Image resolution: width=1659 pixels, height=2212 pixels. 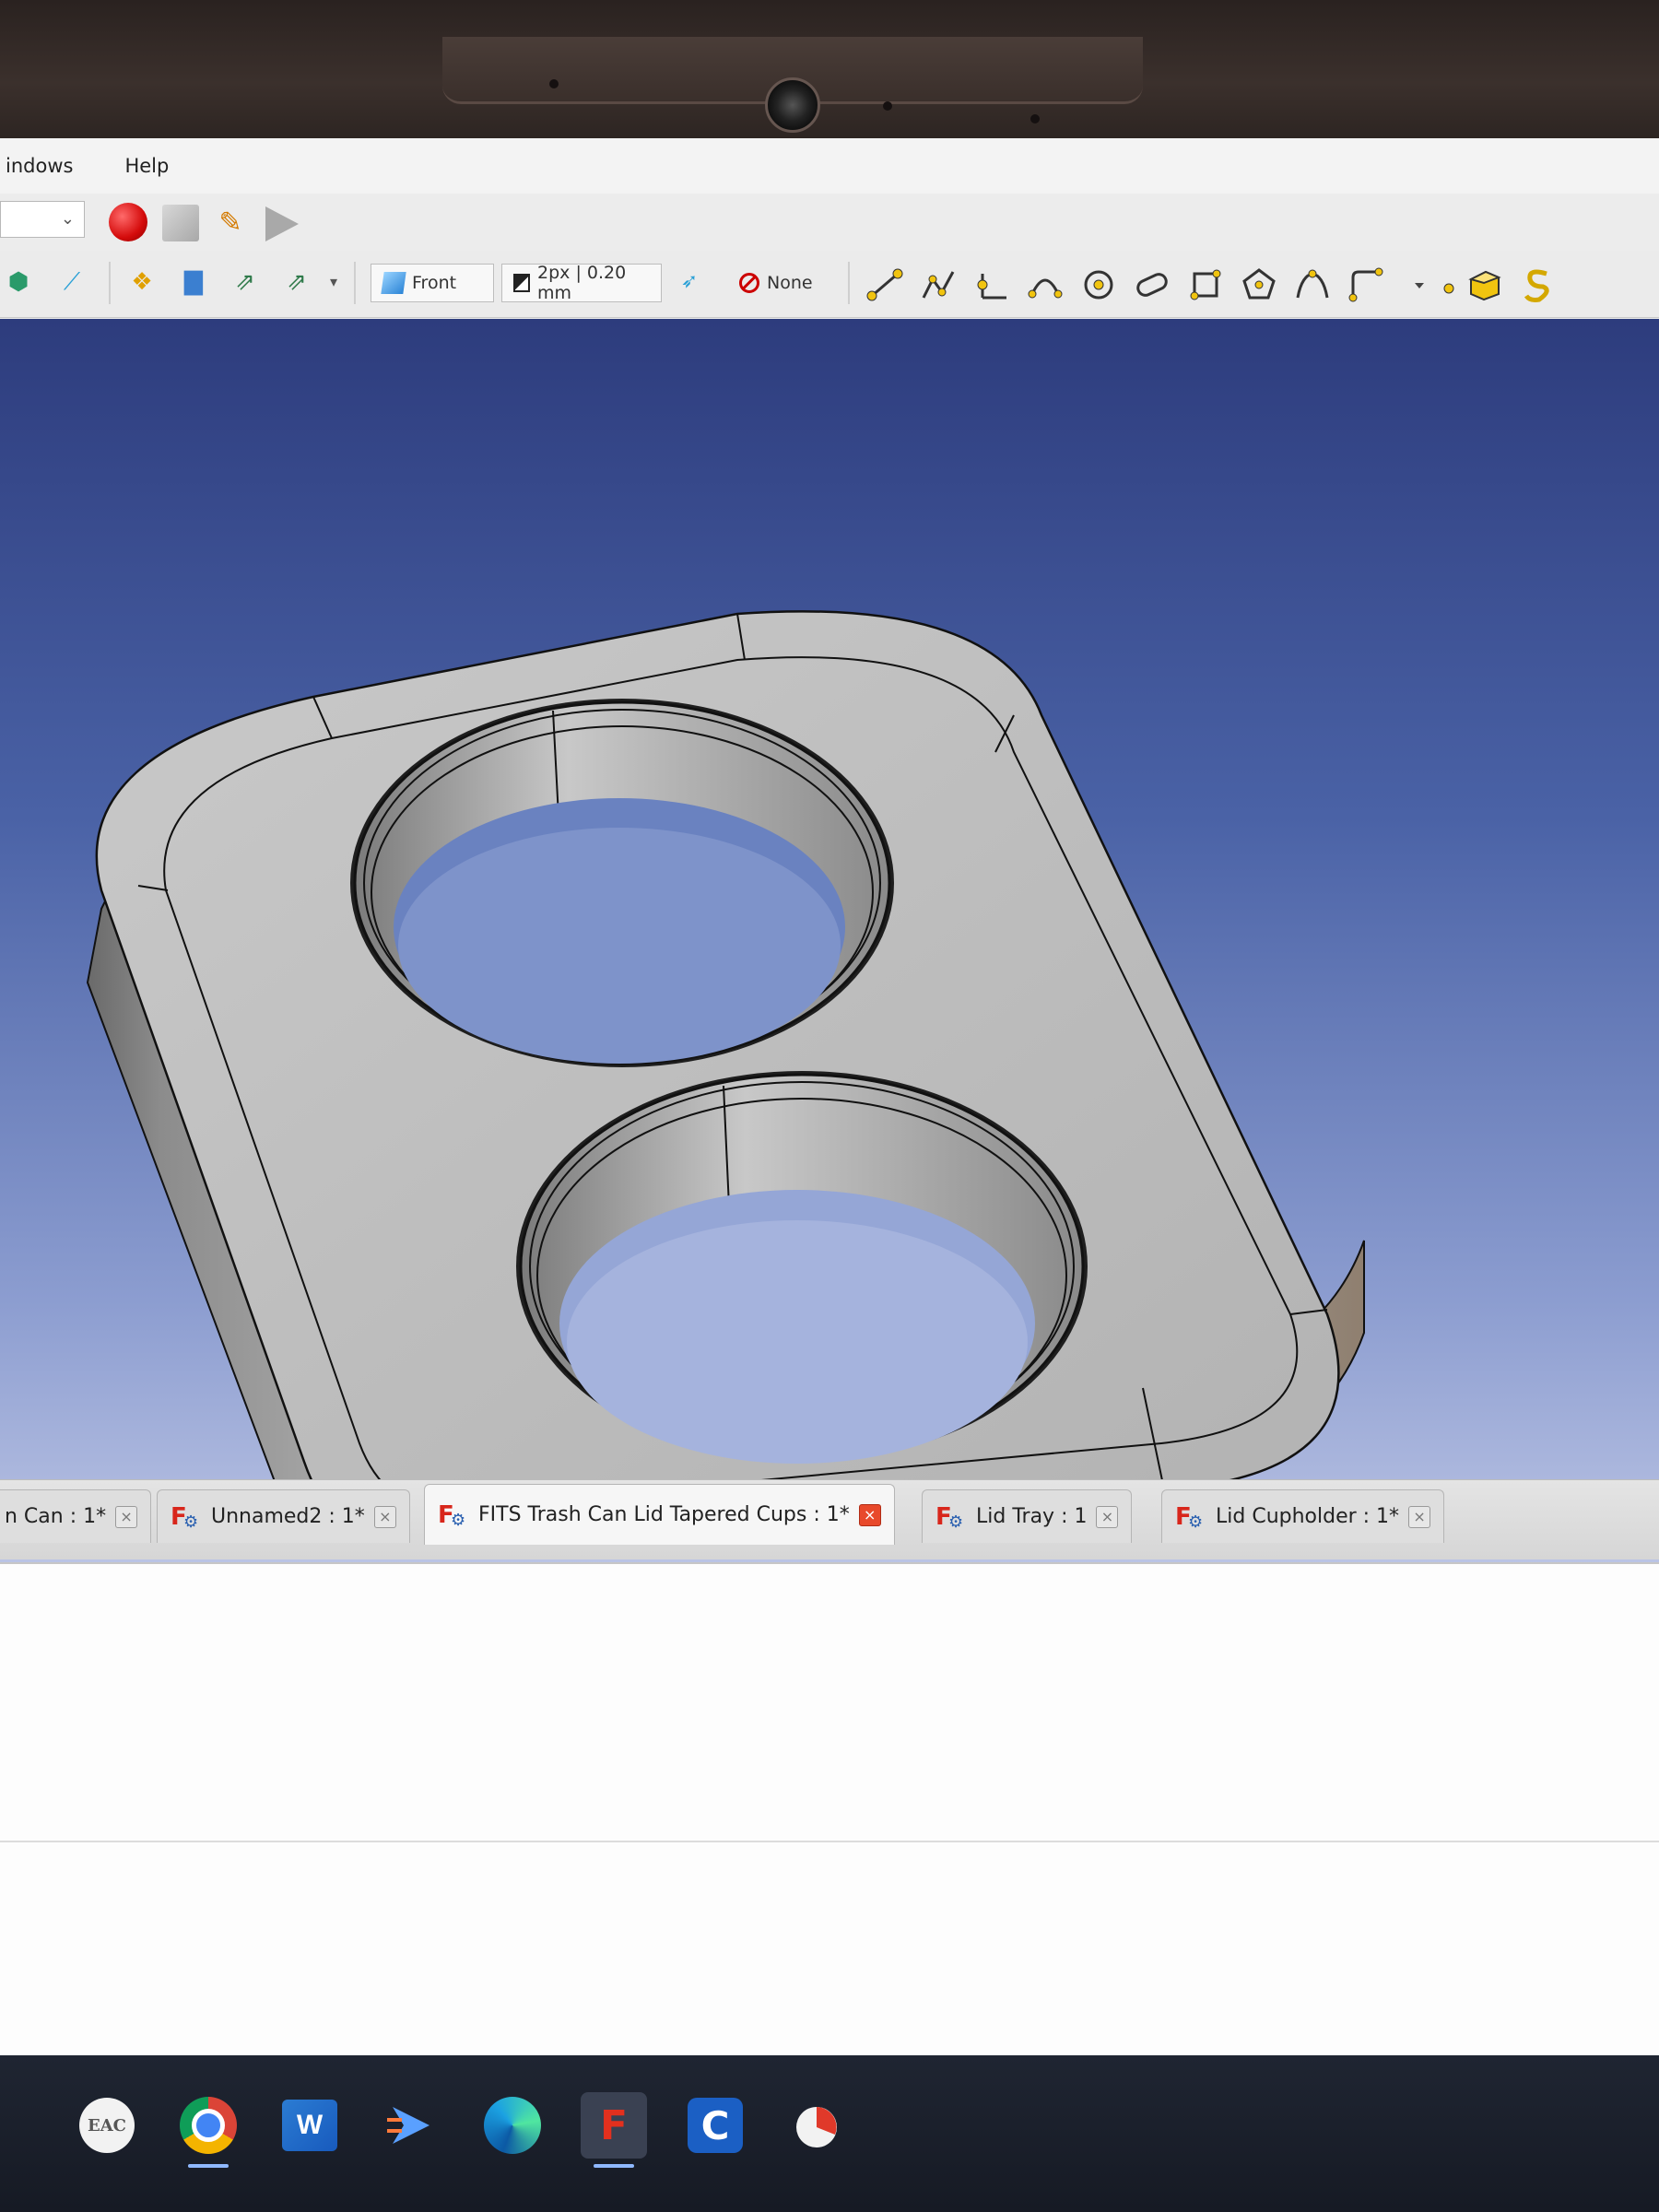 I want to click on tab-label: Lid Cupholder : 1*, so click(x=1308, y=1516).